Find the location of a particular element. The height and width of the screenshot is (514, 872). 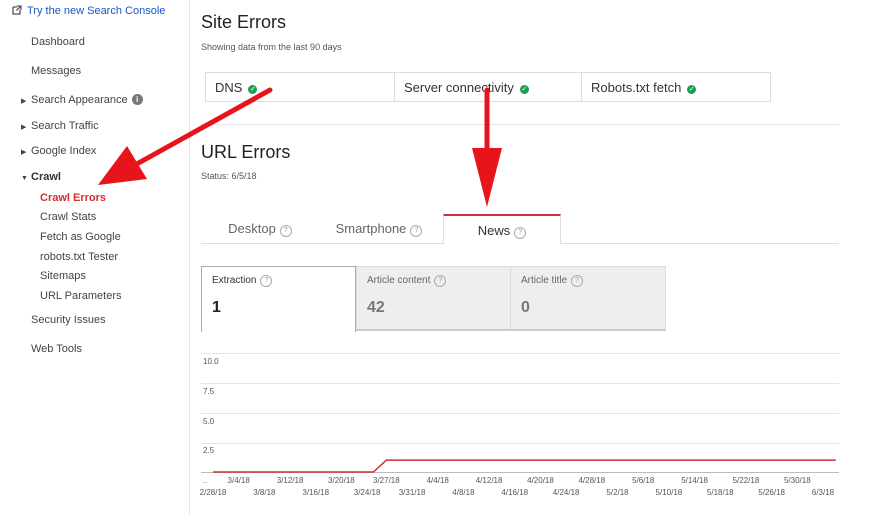

chart-plot is located at coordinates (524, 466).